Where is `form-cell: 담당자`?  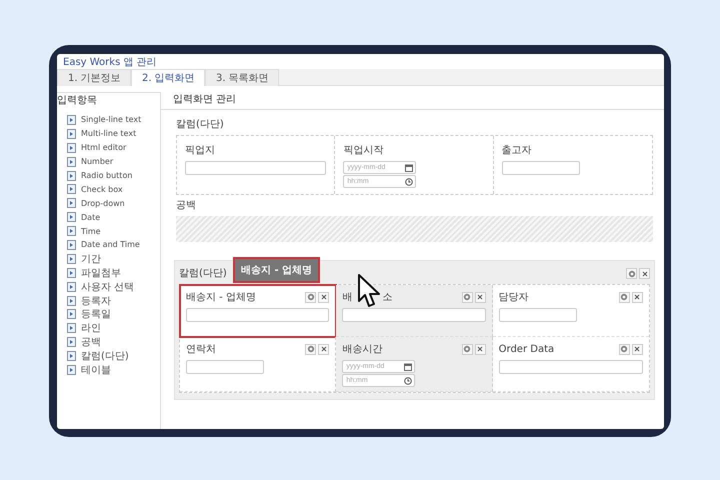 form-cell: 담당자 is located at coordinates (570, 311).